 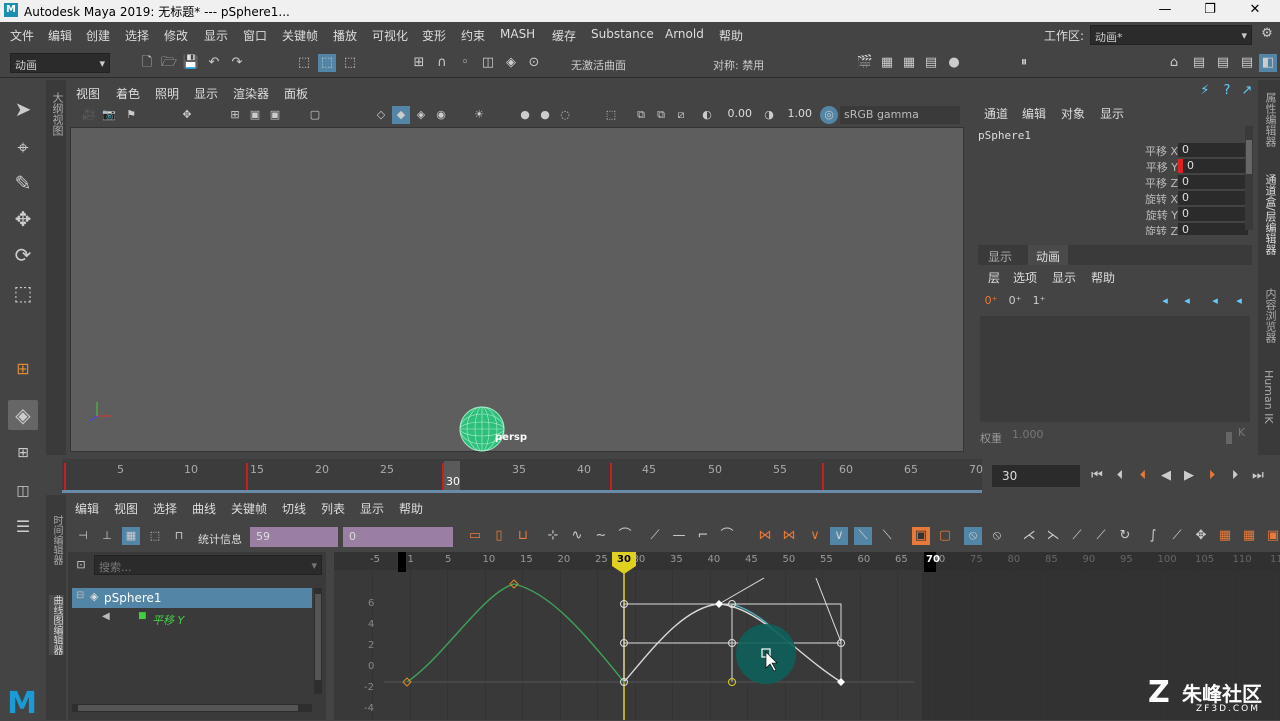 I want to click on rotate-tool-icon: ⟳, so click(x=23, y=255).